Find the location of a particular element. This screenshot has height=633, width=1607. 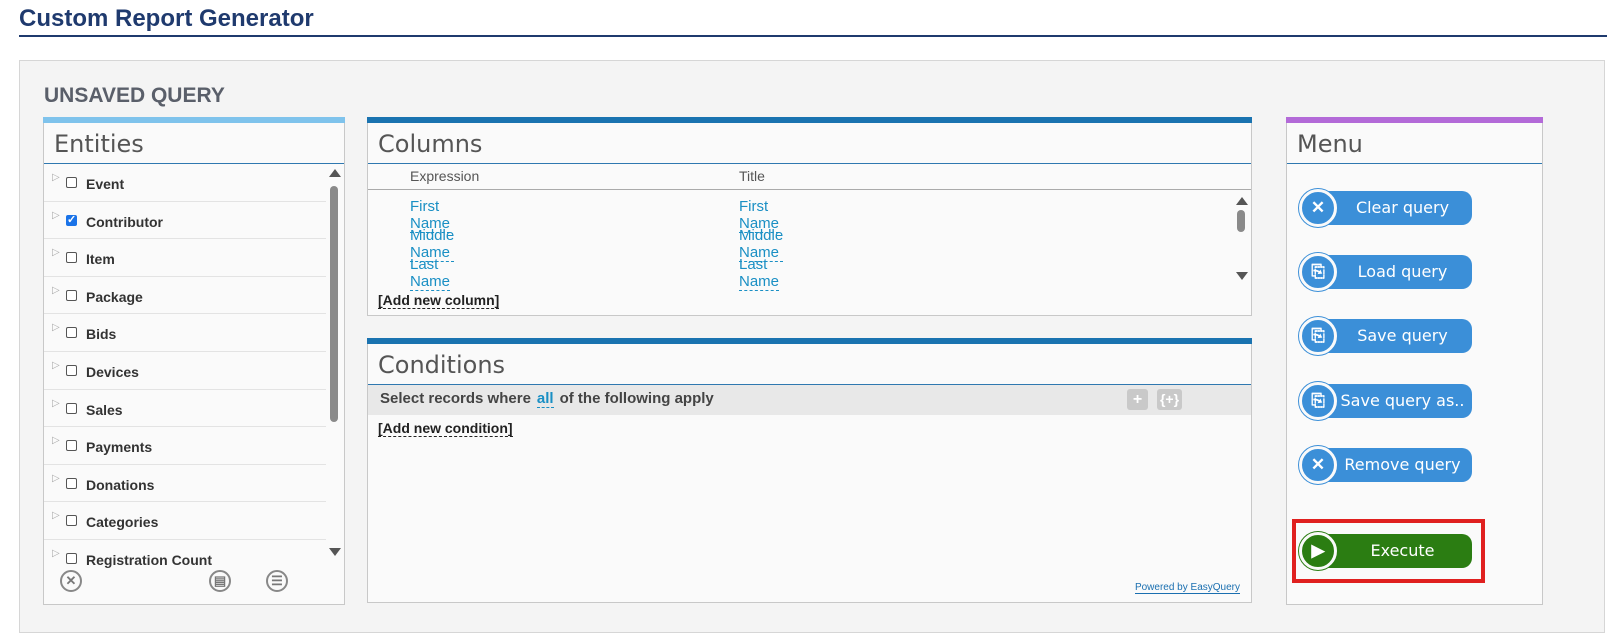

entity-item-donations: ▷ Donations is located at coordinates (185, 484).